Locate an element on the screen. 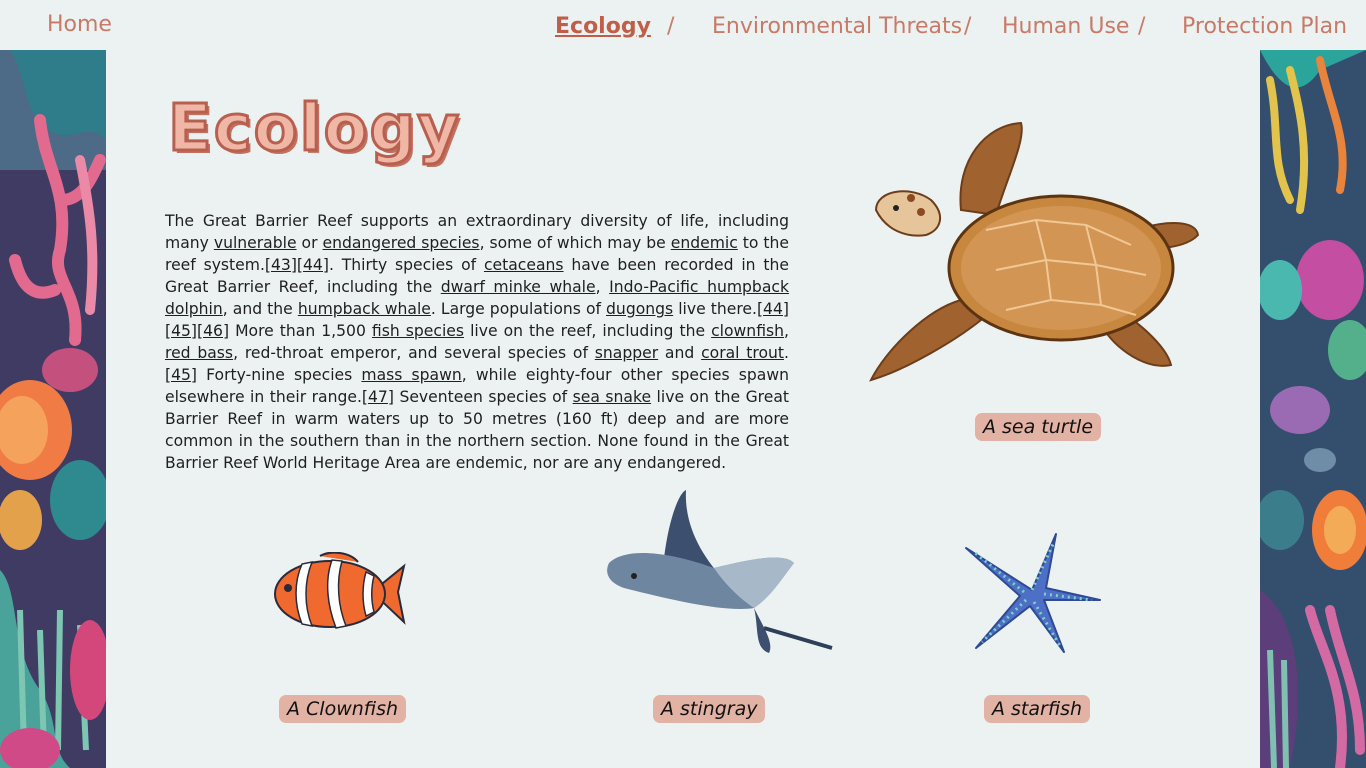  coral-side-image-right is located at coordinates (1313, 409).